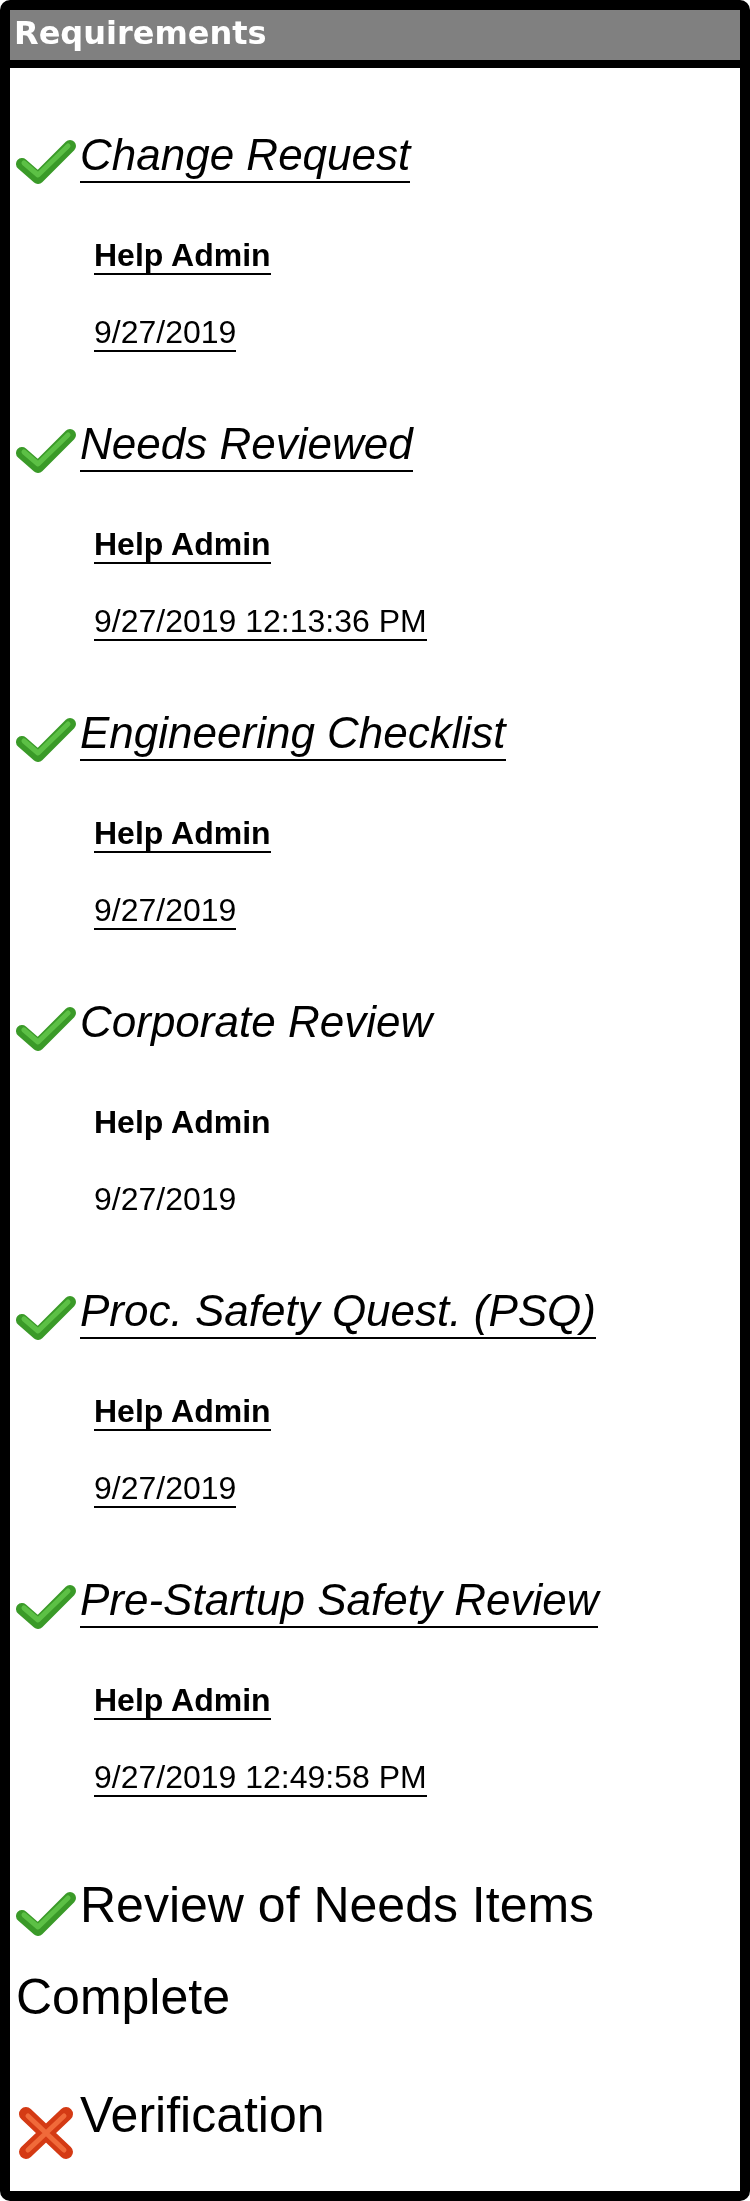 The image size is (750, 2201). I want to click on requirement-link: Change Request, so click(245, 156).